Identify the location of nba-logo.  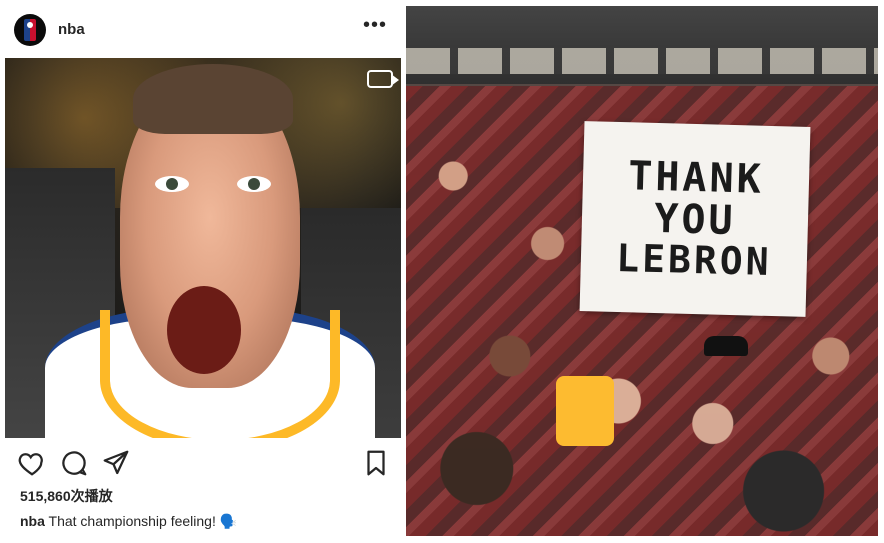
(30, 30).